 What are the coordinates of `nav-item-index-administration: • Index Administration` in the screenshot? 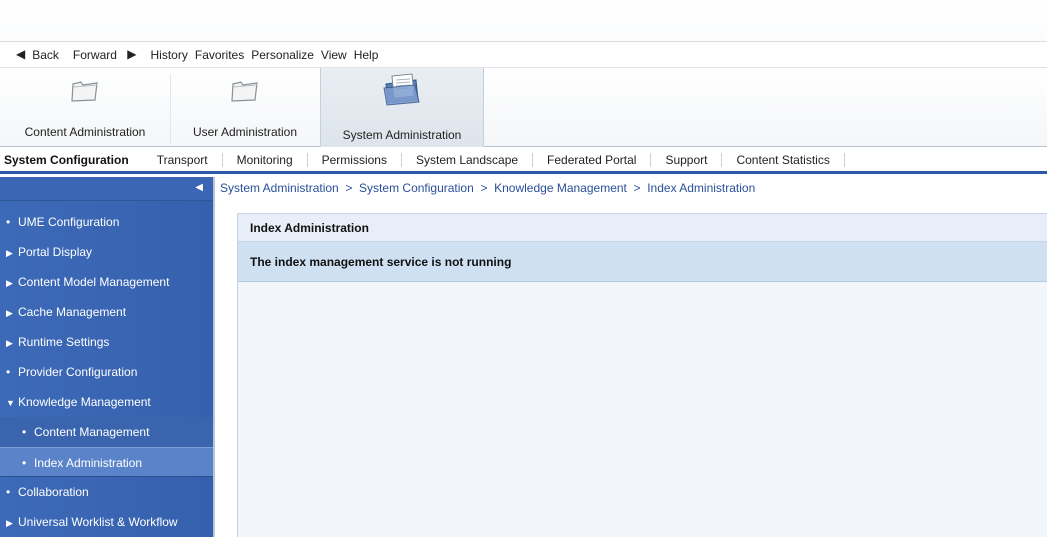 It's located at (106, 462).